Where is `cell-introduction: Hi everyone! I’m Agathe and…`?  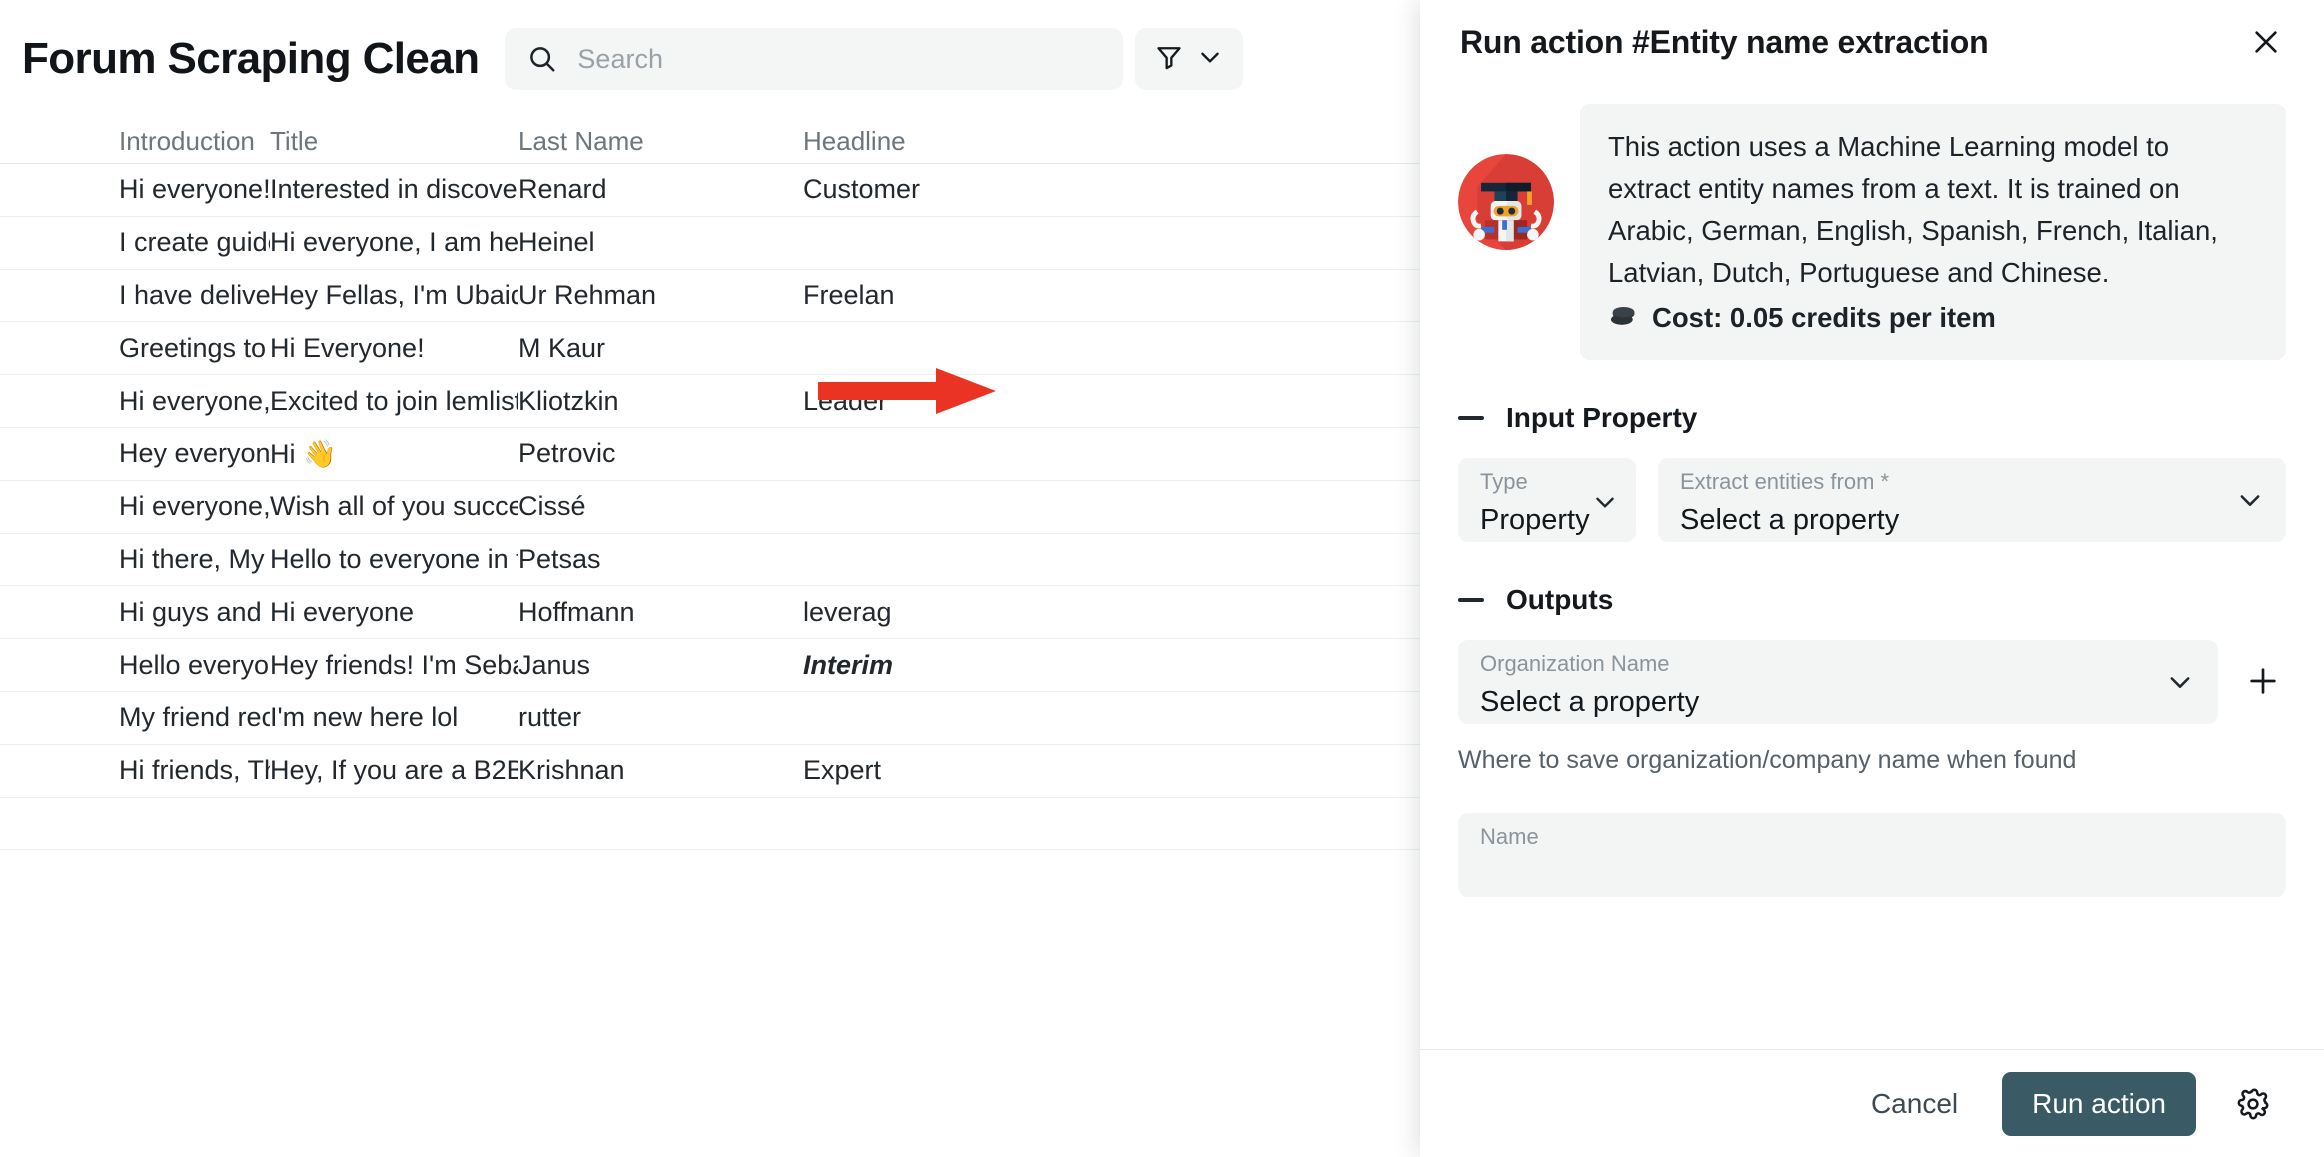
cell-introduction: Hi everyone! I’m Agathe and… is located at coordinates (135, 189).